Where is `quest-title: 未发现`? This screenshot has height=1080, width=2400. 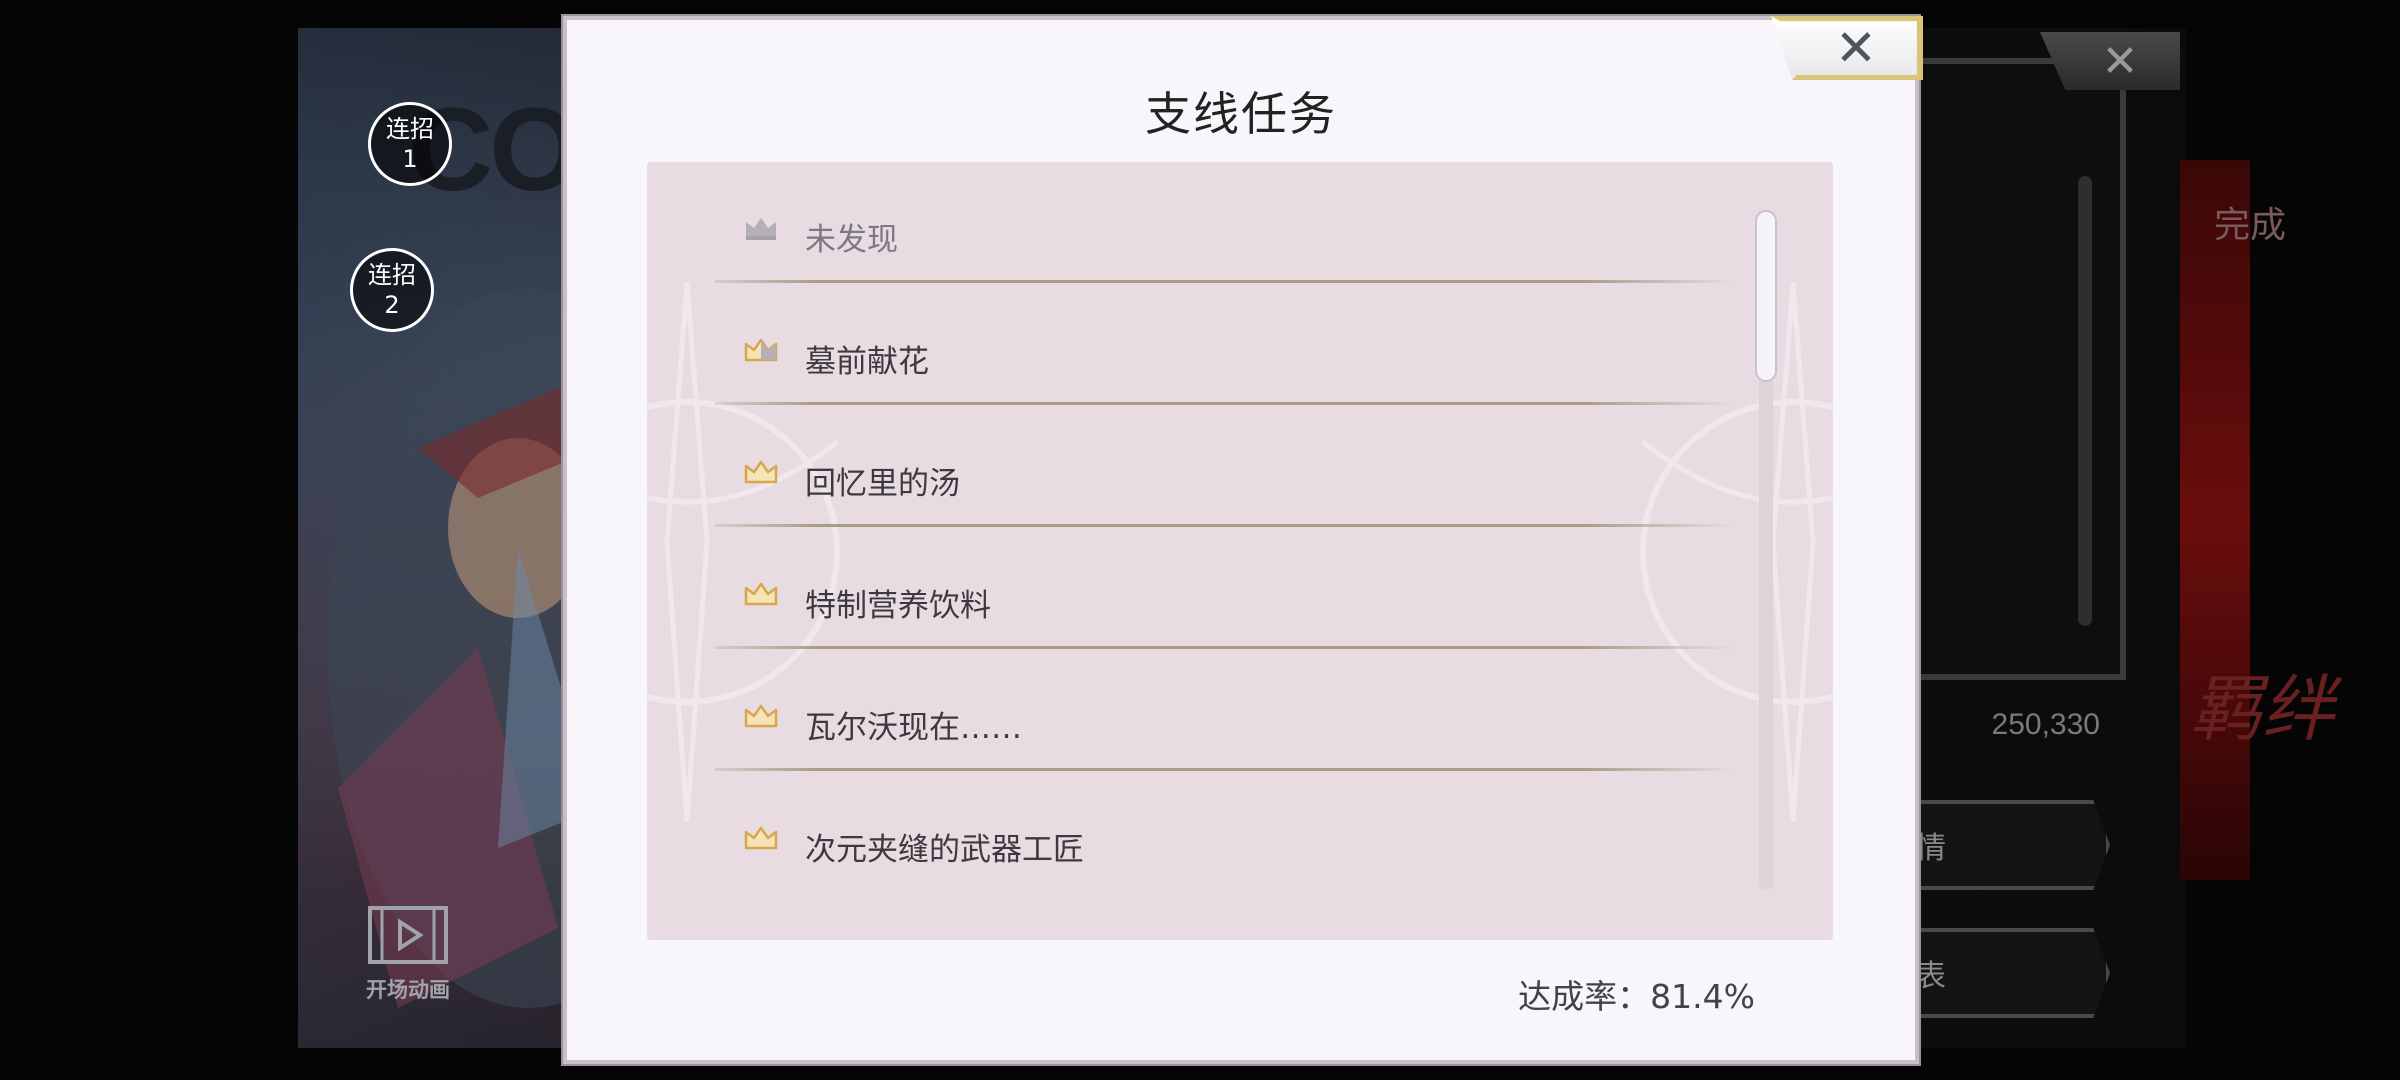 quest-title: 未发现 is located at coordinates (851, 240).